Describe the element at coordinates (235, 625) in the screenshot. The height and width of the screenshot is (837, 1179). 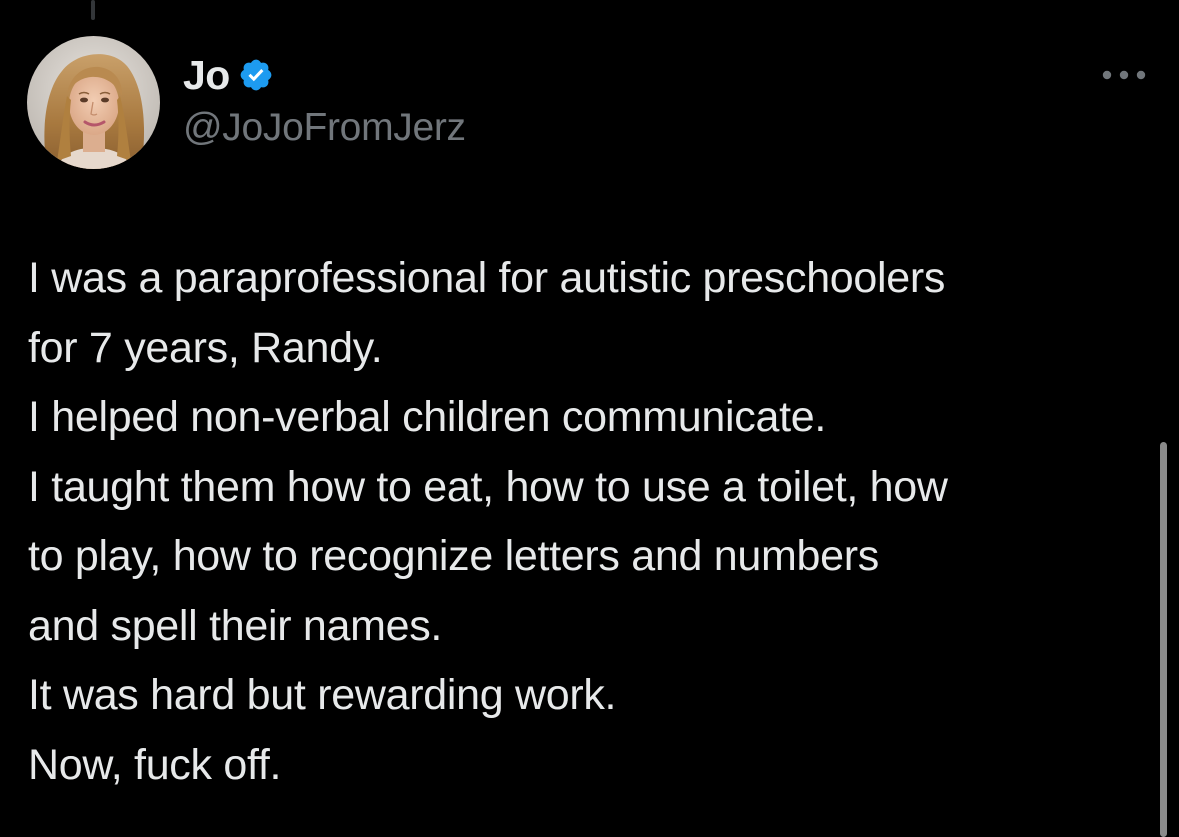
I see `tweet-text-line: and spell their names.` at that location.